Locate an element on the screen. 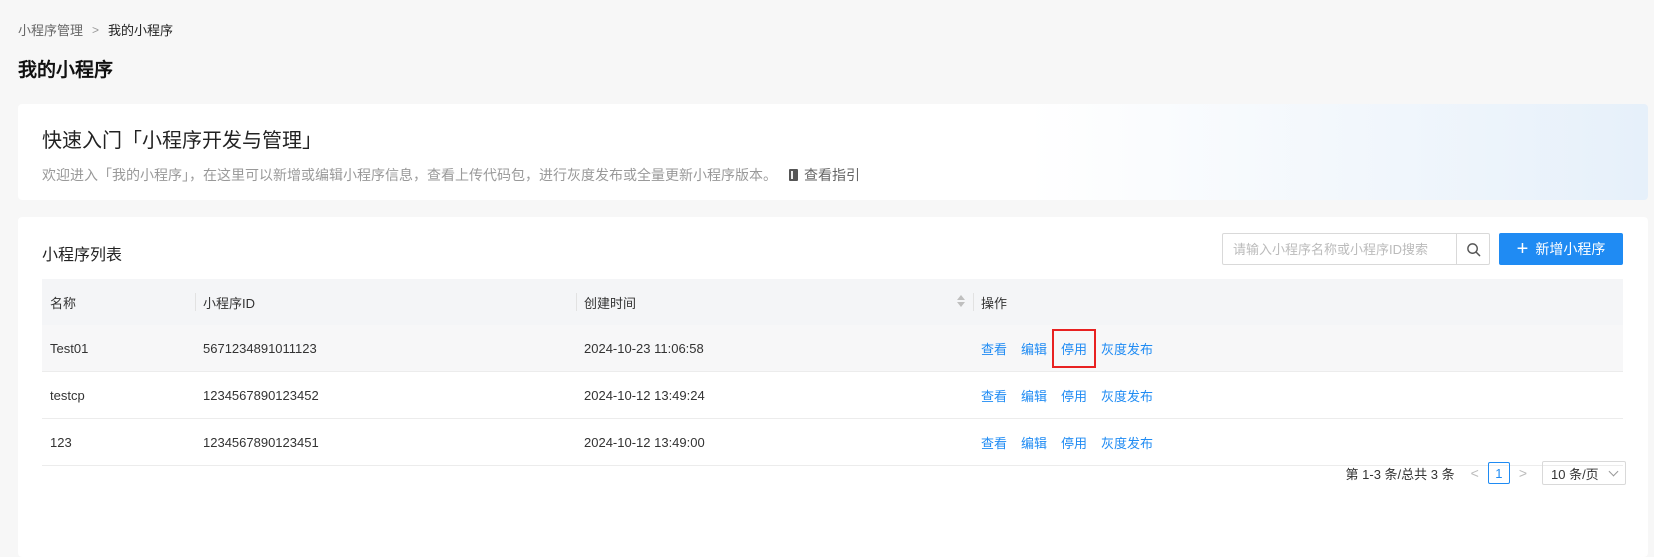 This screenshot has height=557, width=1654. pagination: 第 1-3 条/总共 3 条 < 1 > 10 条/页 is located at coordinates (1486, 473).